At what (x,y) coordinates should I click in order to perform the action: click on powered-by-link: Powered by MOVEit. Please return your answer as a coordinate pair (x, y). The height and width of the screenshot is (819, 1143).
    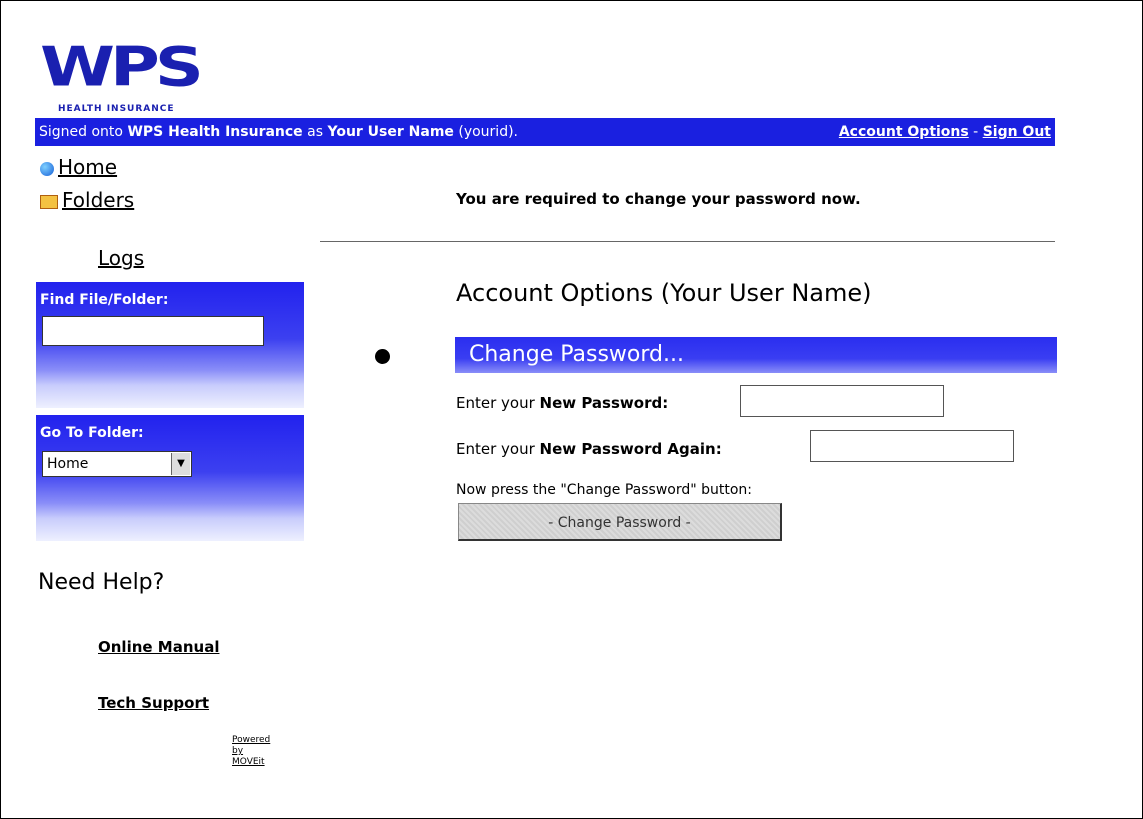
    Looking at the image, I should click on (251, 751).